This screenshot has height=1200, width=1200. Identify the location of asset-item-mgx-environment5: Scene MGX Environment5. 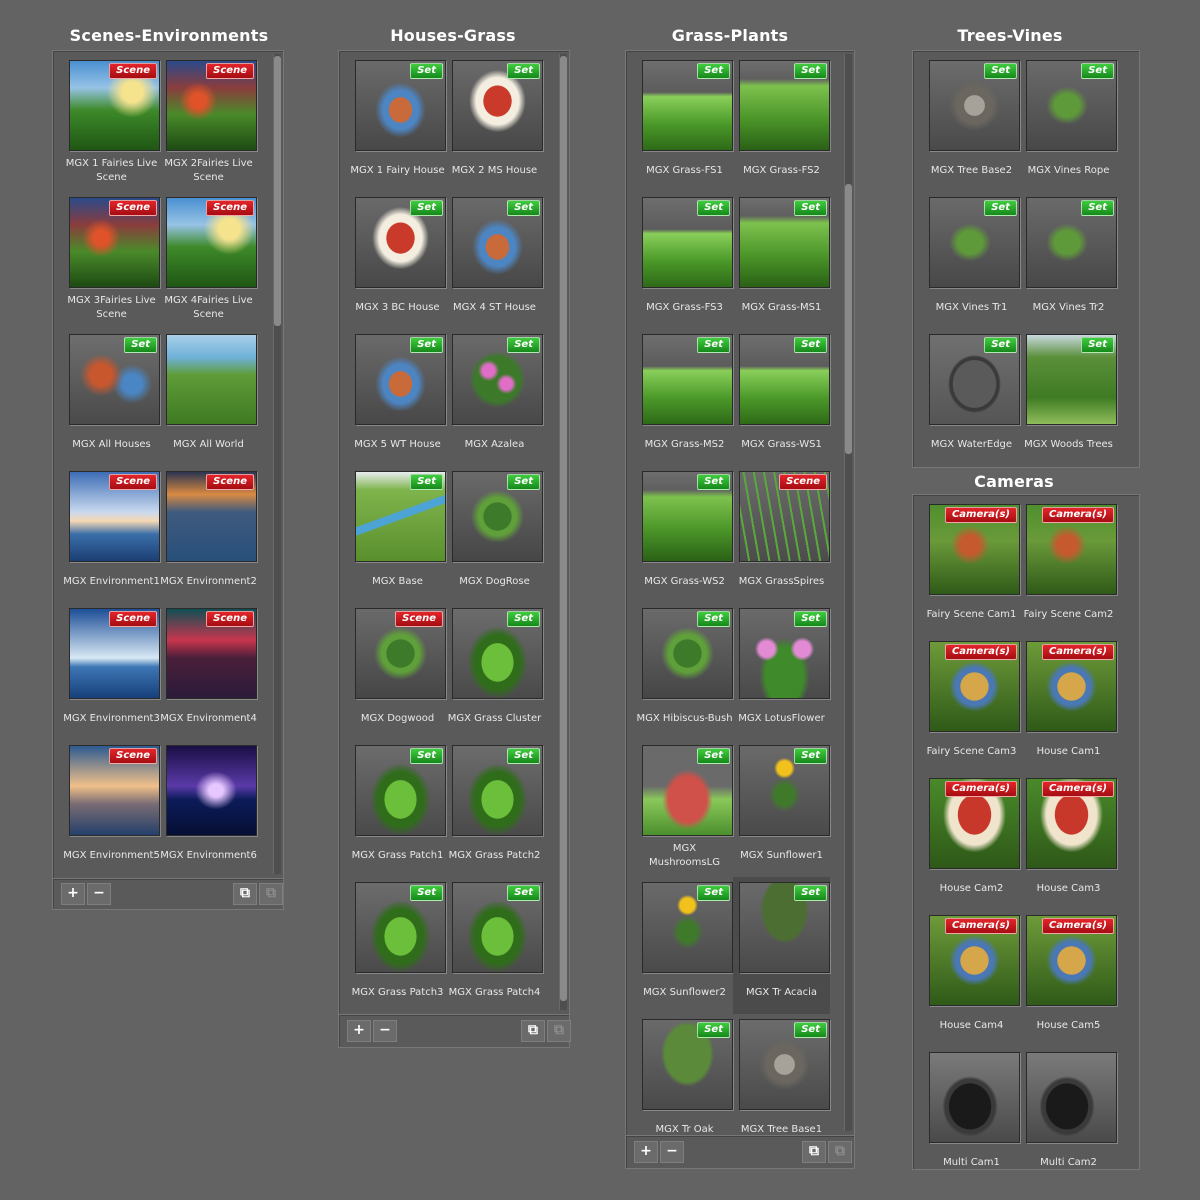
(111, 808).